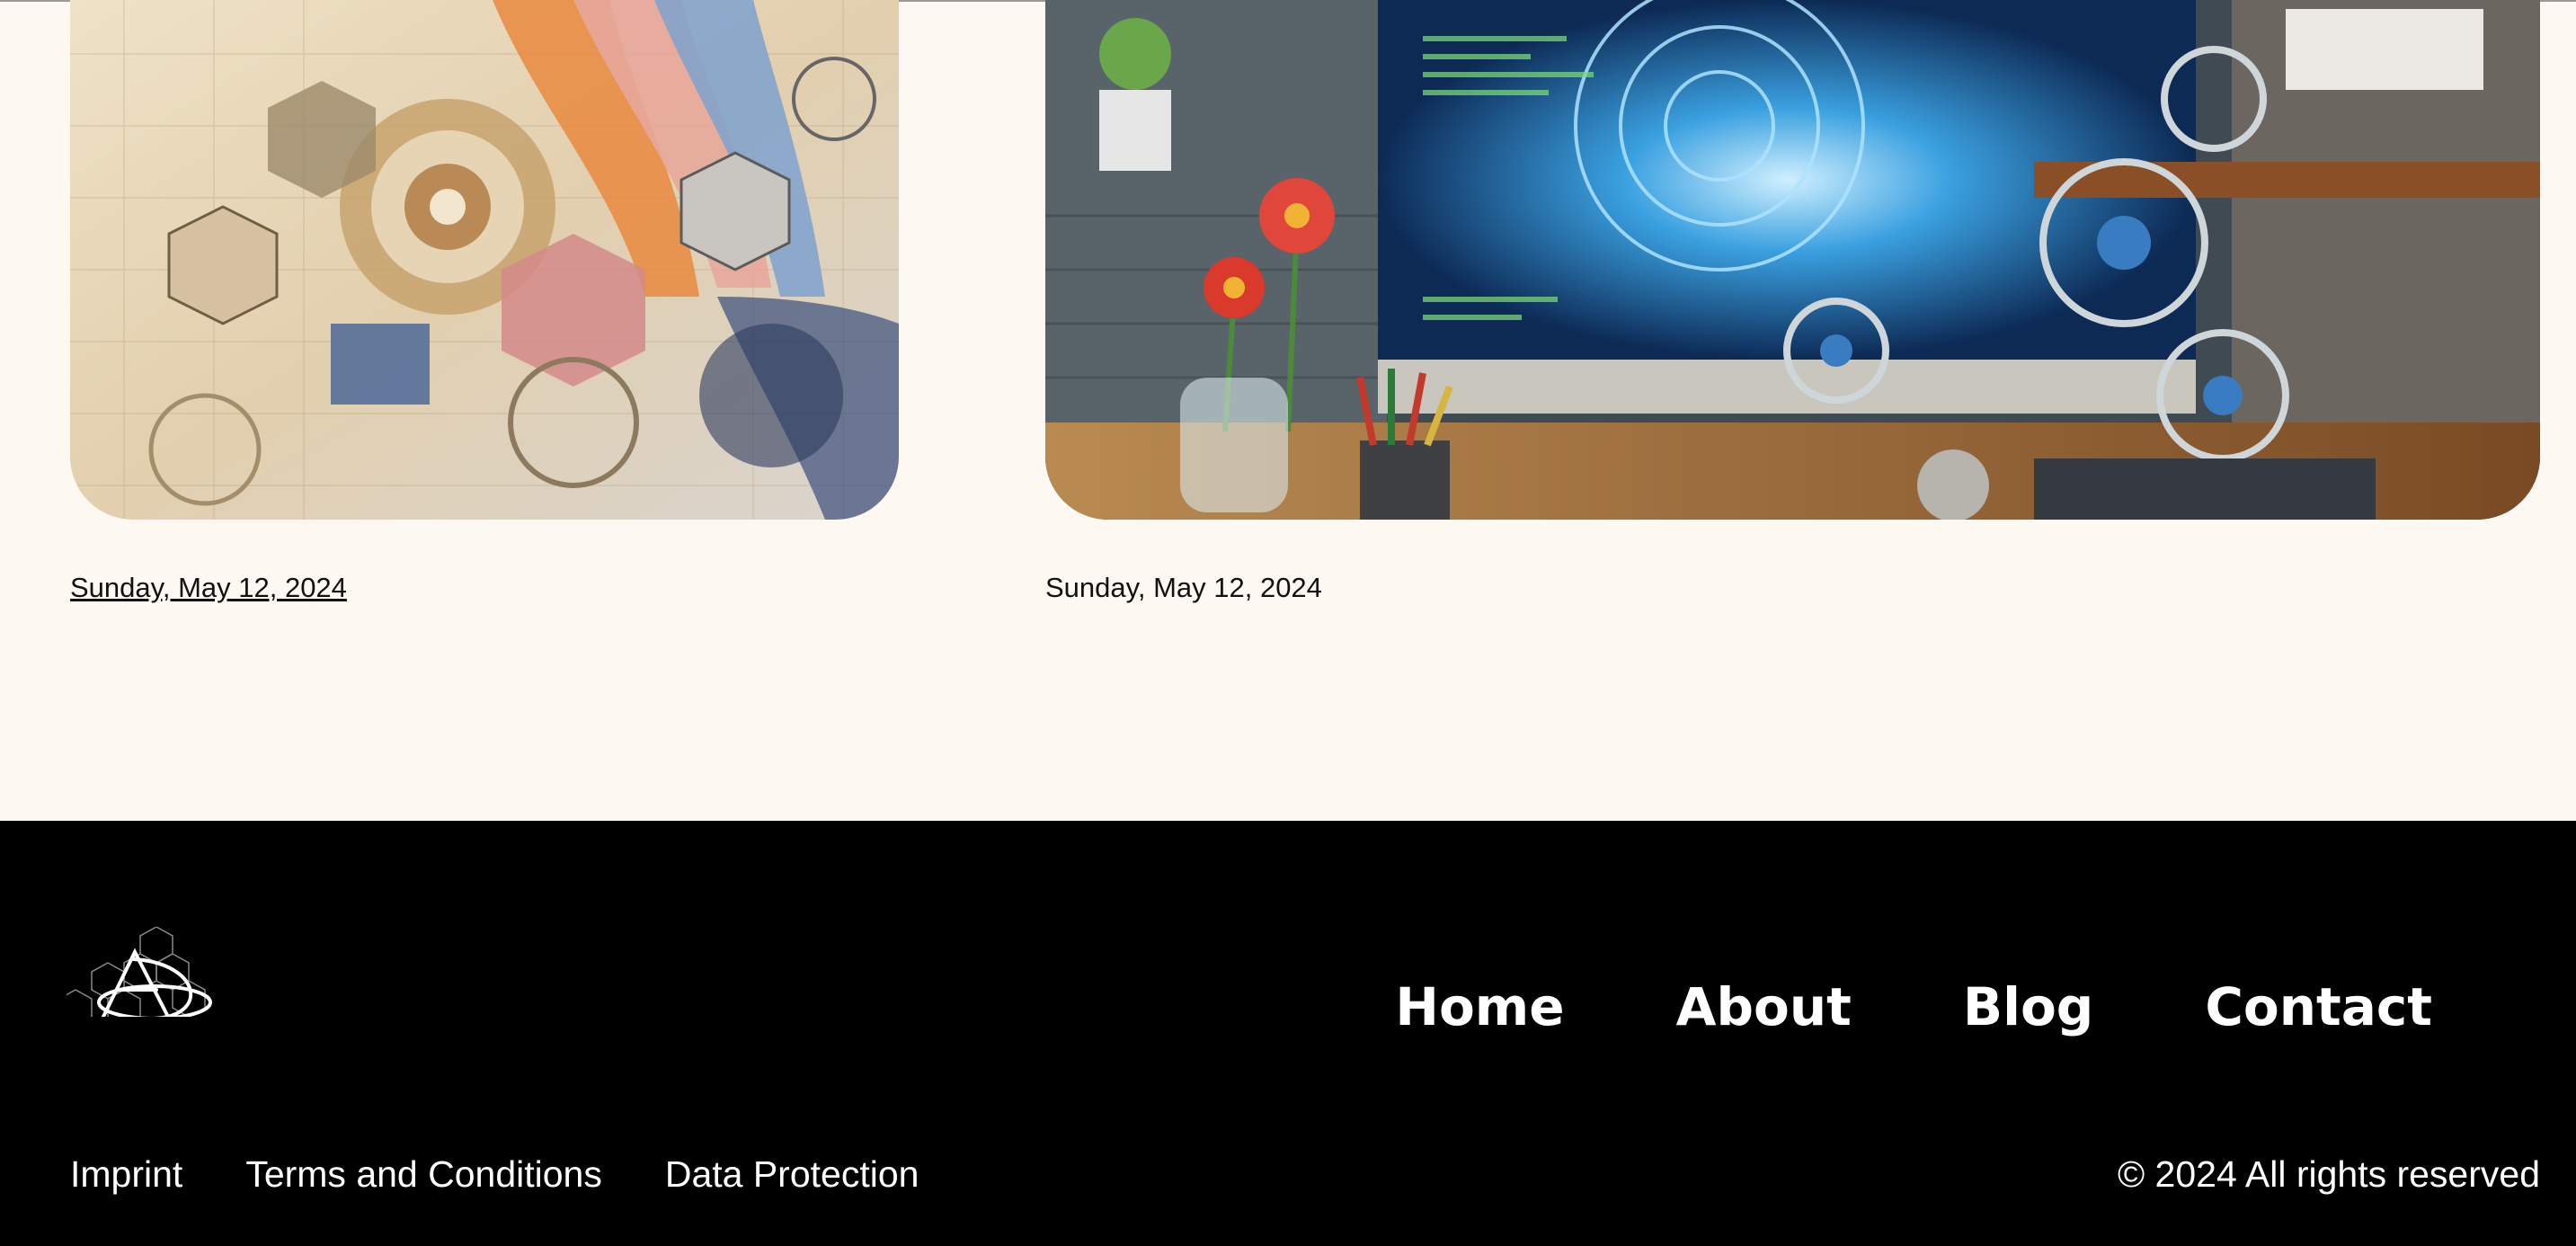 The image size is (2576, 1246). I want to click on data-protection-link: Data Protection, so click(792, 1174).